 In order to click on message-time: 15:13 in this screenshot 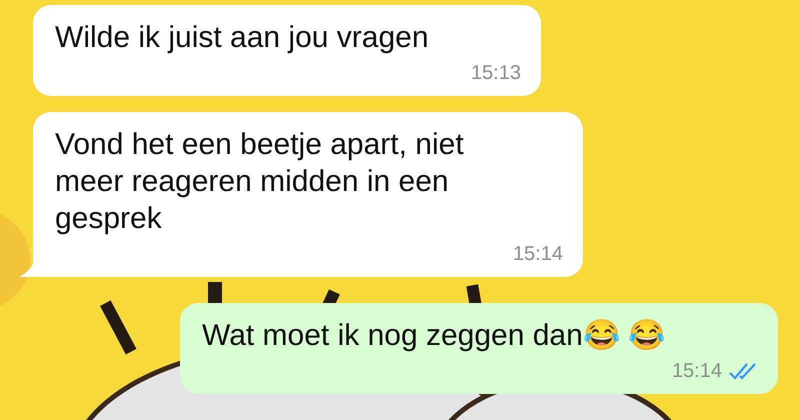, I will do `click(495, 73)`.